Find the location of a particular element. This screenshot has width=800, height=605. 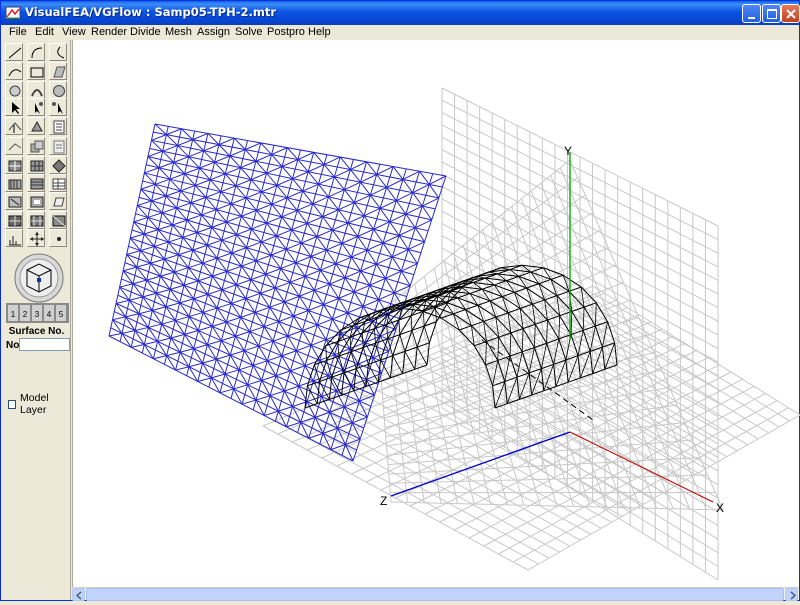

quad-surface-tool-button is located at coordinates (58, 71).